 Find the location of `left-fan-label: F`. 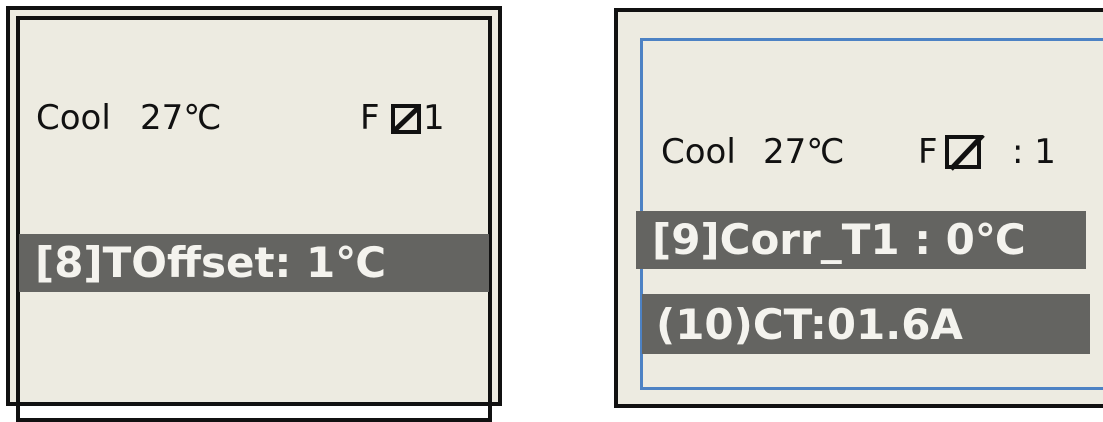

left-fan-label: F is located at coordinates (370, 118).